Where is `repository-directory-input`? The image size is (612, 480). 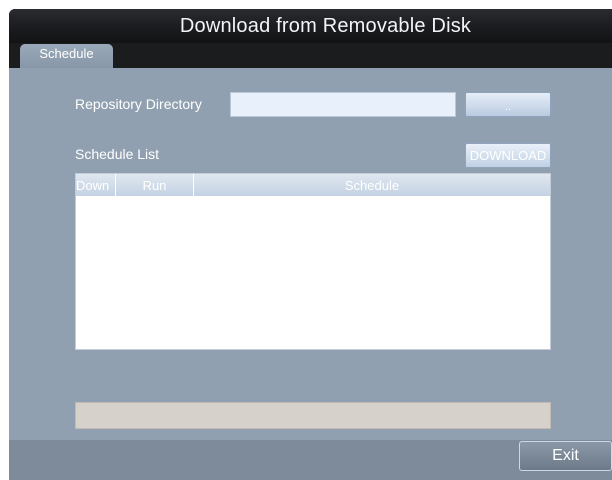 repository-directory-input is located at coordinates (343, 104).